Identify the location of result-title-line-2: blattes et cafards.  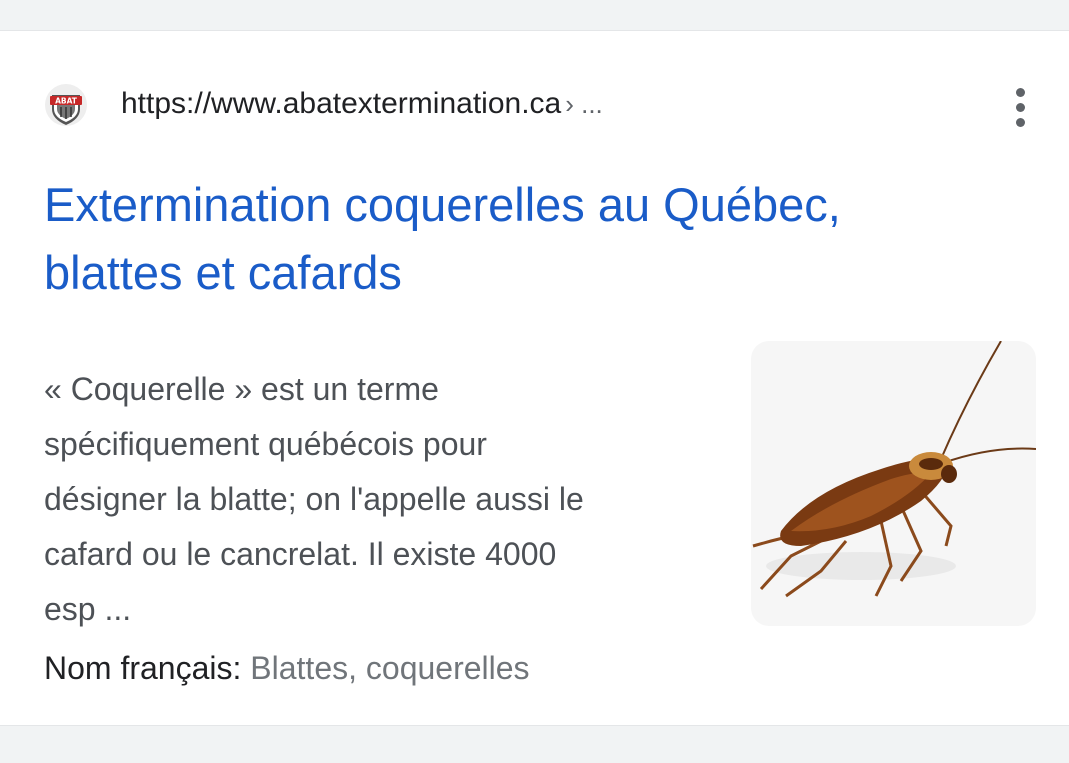
(223, 272).